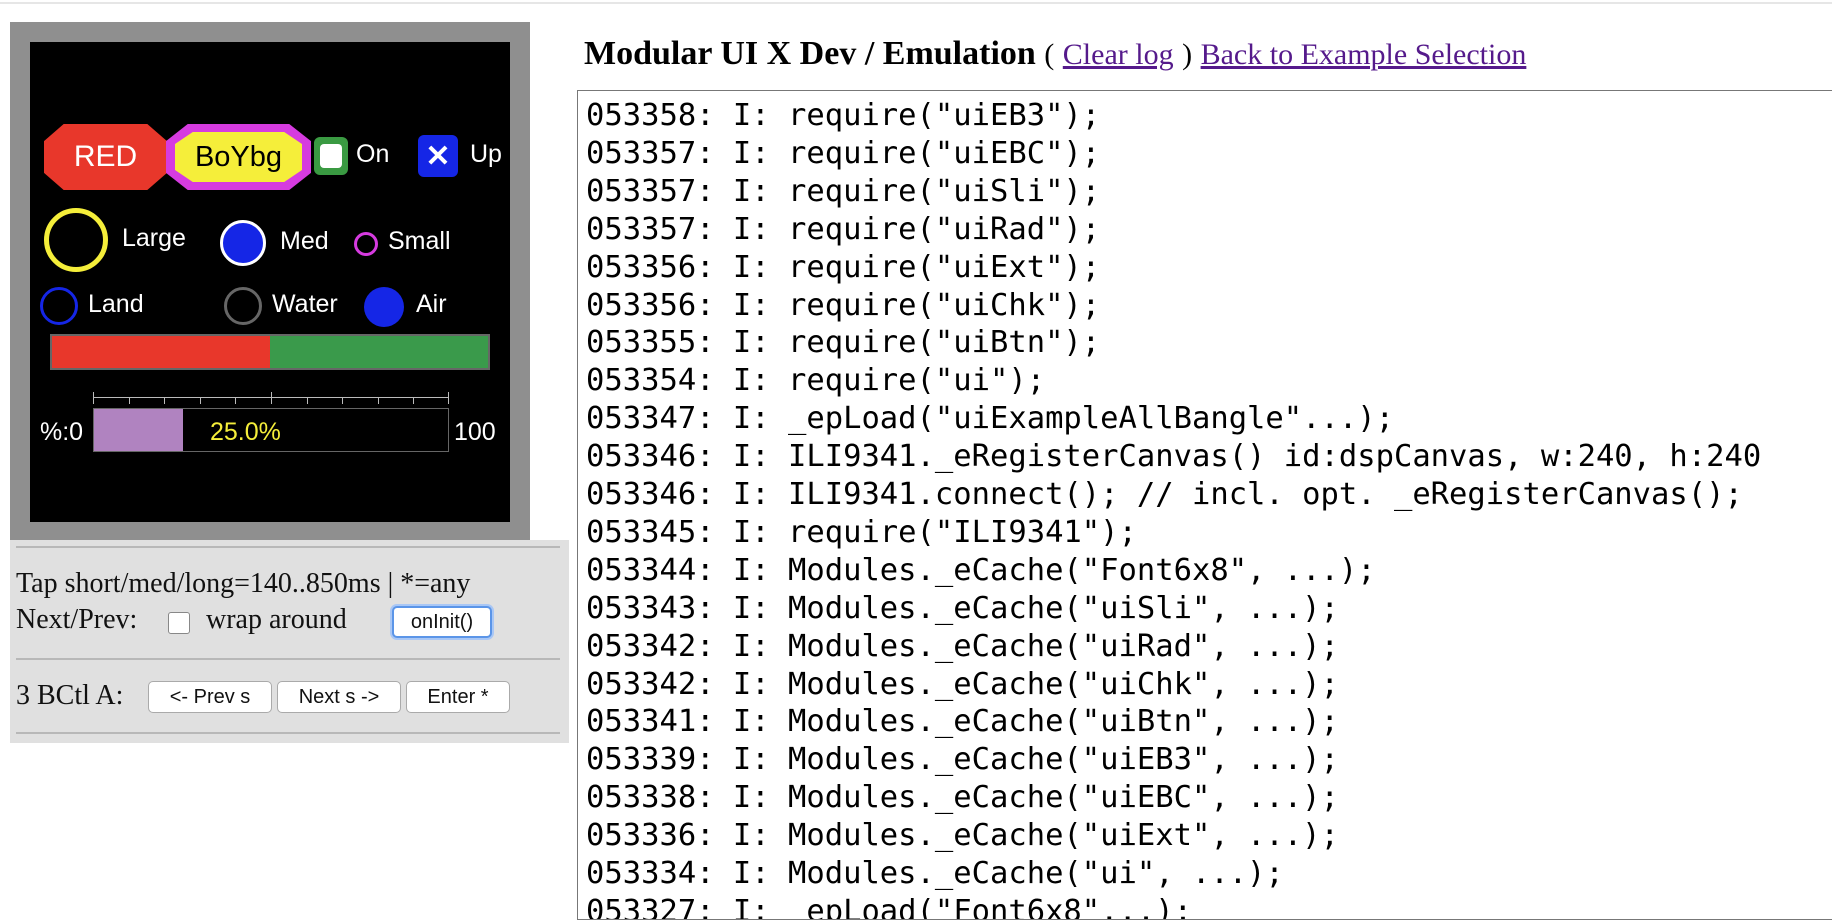 This screenshot has width=1832, height=920. I want to click on land-radio-label: Land, so click(116, 304).